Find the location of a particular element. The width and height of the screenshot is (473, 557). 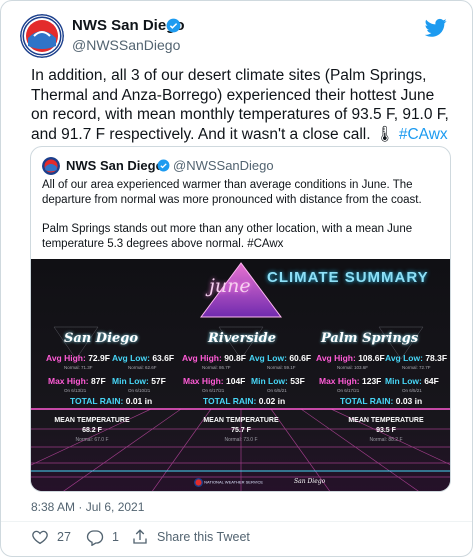

stat-normal: Normal: 62.6F is located at coordinates (142, 367).